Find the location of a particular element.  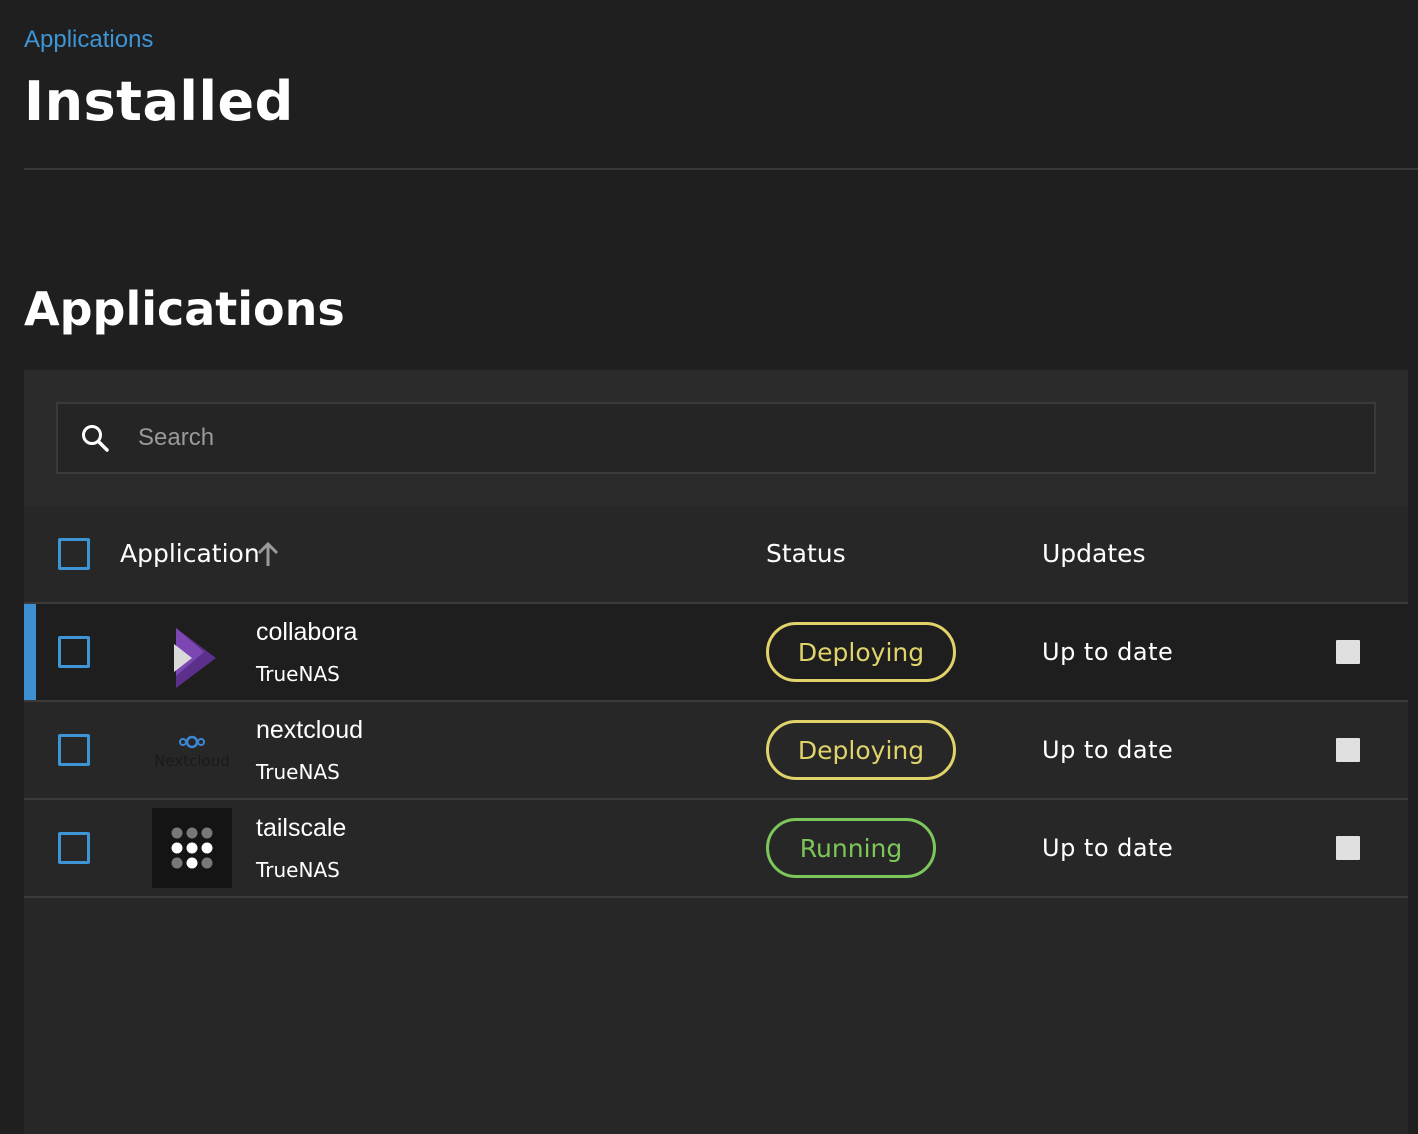

page-title: Installed is located at coordinates (159, 101).